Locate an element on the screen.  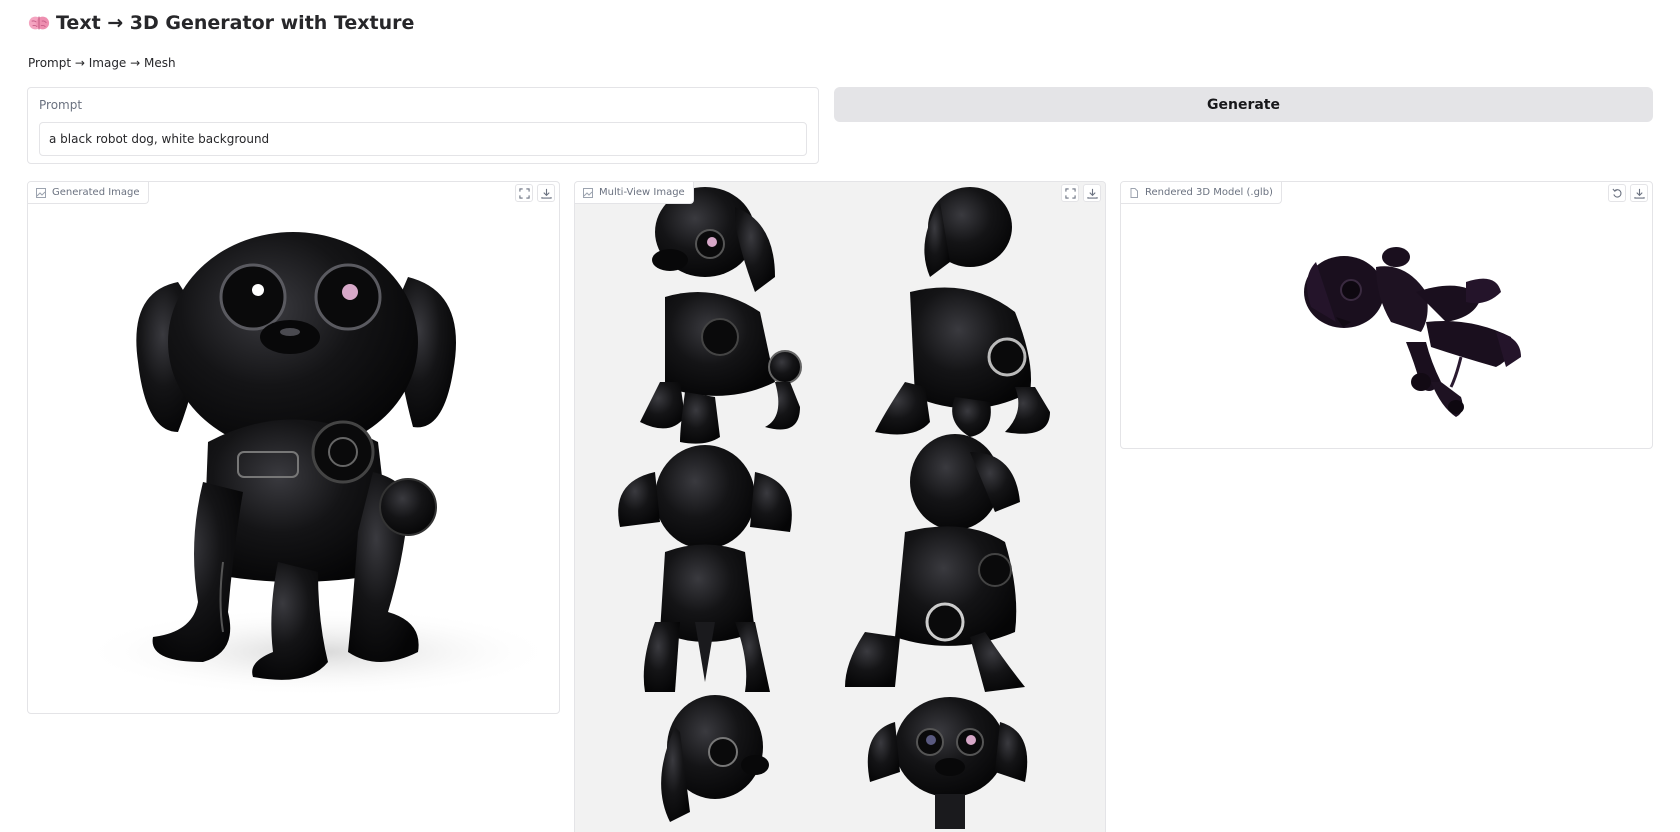
generate-button: Generate is located at coordinates (1243, 104).